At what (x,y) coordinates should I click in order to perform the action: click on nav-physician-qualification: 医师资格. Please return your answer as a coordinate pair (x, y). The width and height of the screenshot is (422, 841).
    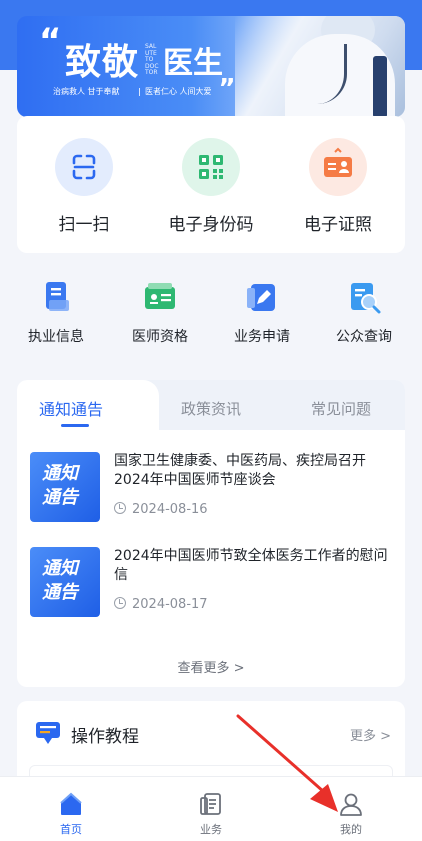
    Looking at the image, I should click on (160, 312).